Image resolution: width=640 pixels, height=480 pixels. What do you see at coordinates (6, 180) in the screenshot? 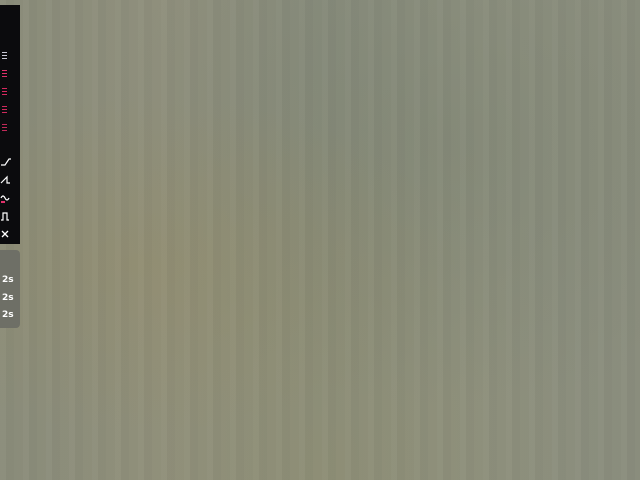
I see `sawtooth-wave-icon` at bounding box center [6, 180].